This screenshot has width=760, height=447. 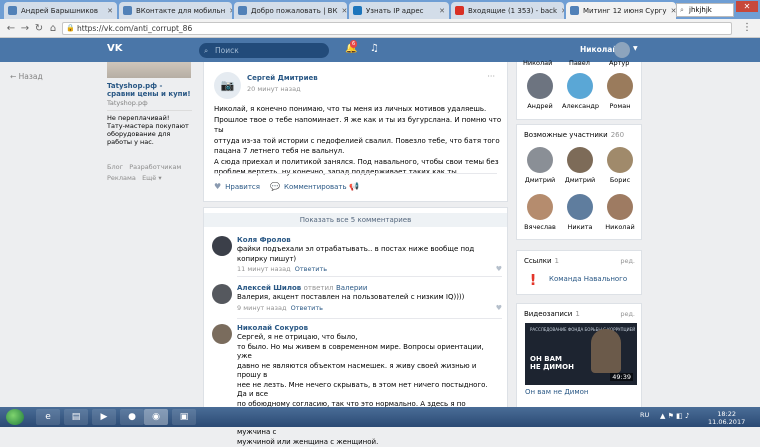 I want to click on chrome-icon: ◉, so click(x=156, y=417).